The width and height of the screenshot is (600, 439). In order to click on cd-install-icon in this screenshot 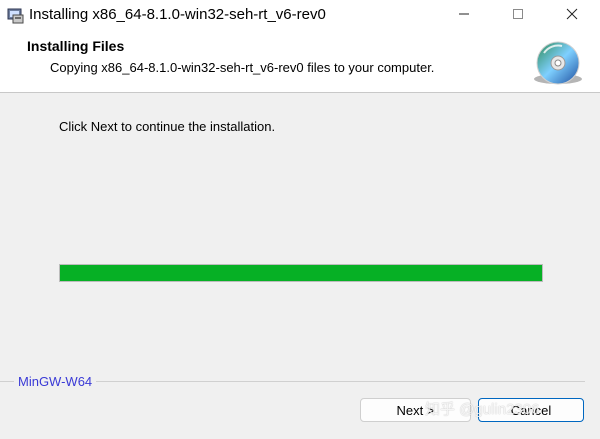, I will do `click(558, 62)`.